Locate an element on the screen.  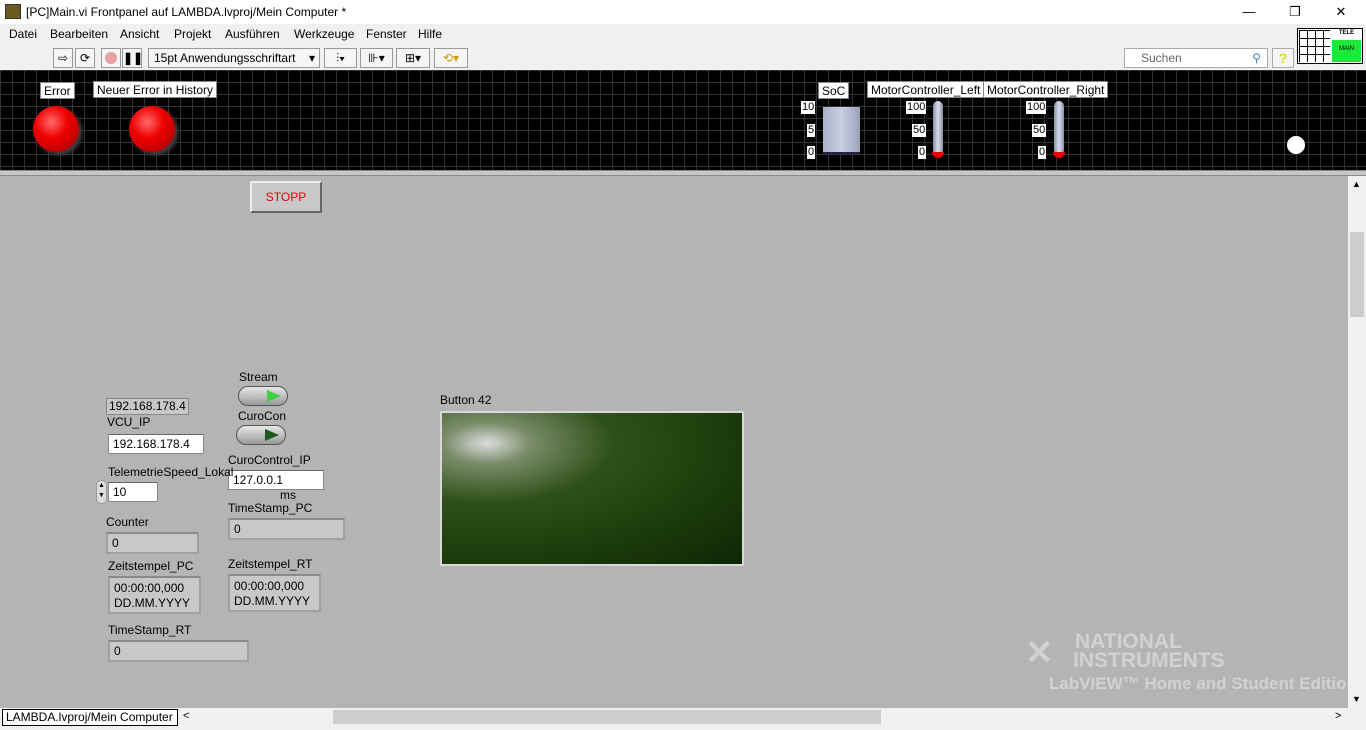
stop-button: STOPP is located at coordinates (286, 197).